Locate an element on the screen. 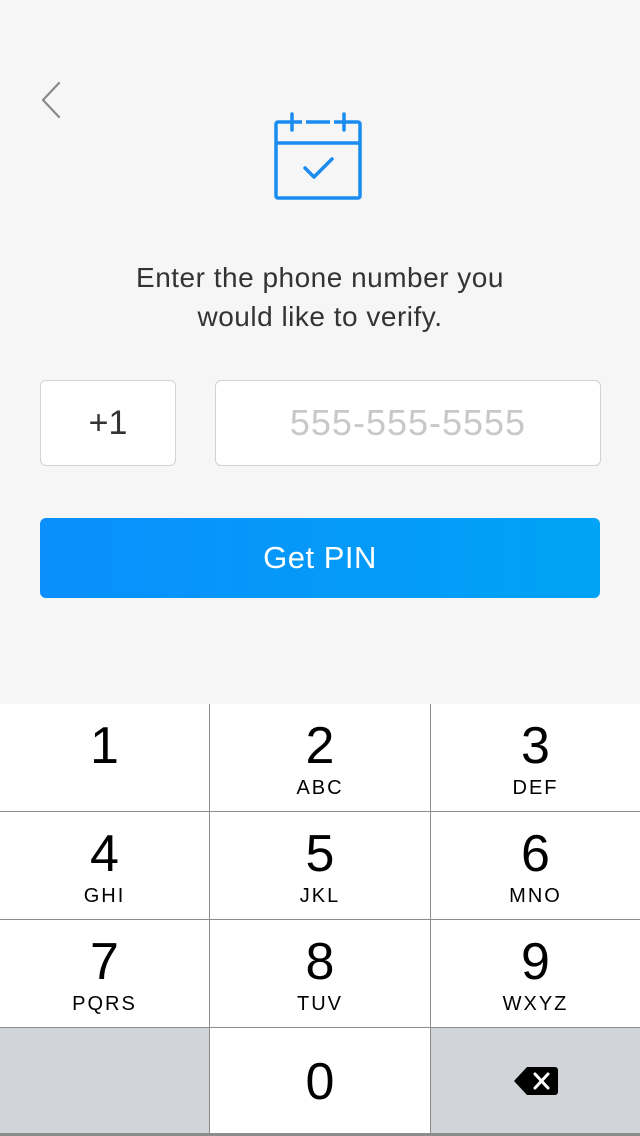 This screenshot has height=1136, width=640. get-pin-button: Get PIN is located at coordinates (320, 558).